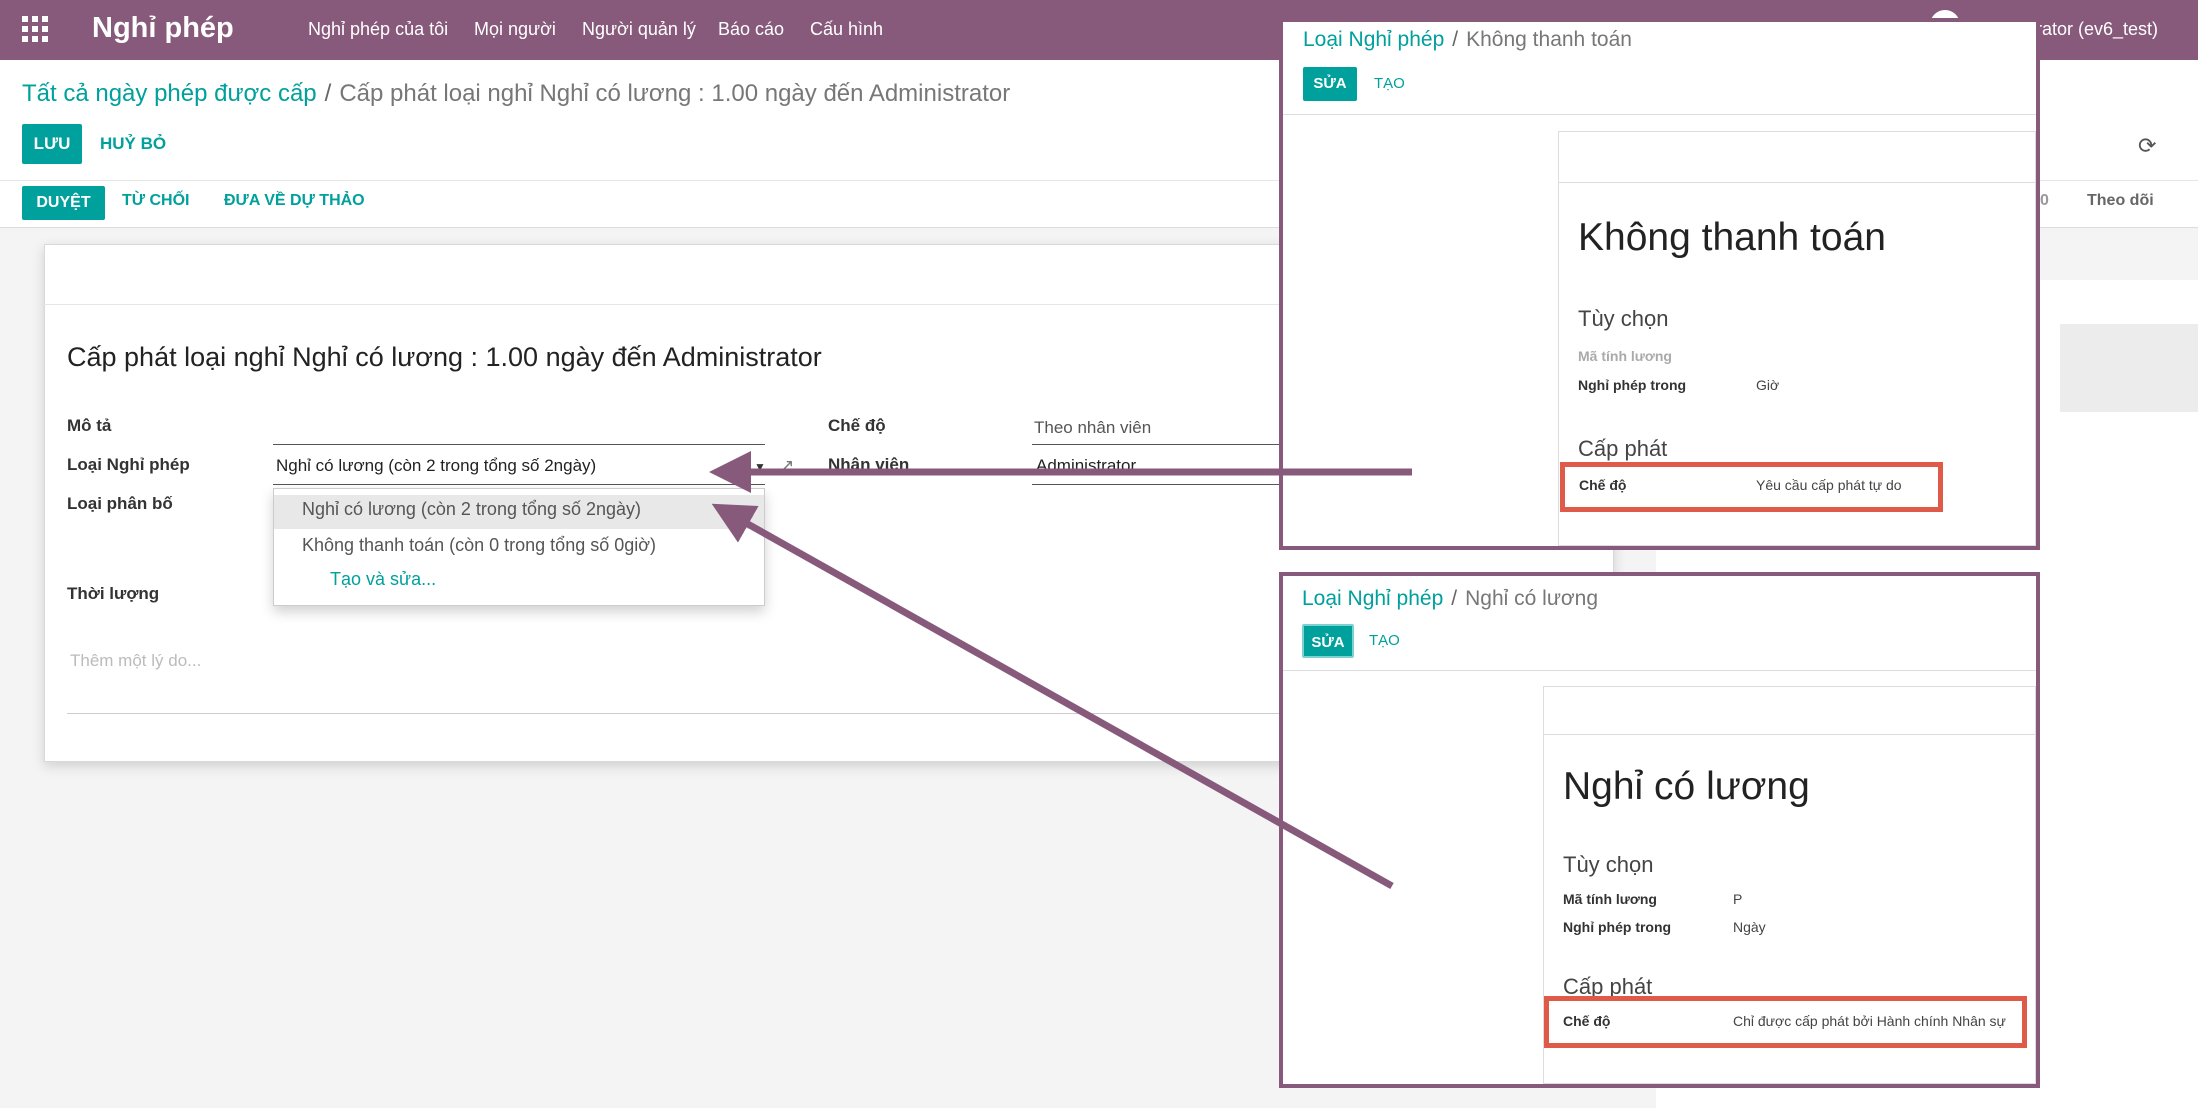  Describe the element at coordinates (133, 144) in the screenshot. I see `discard-button: HUỶ BỎ` at that location.